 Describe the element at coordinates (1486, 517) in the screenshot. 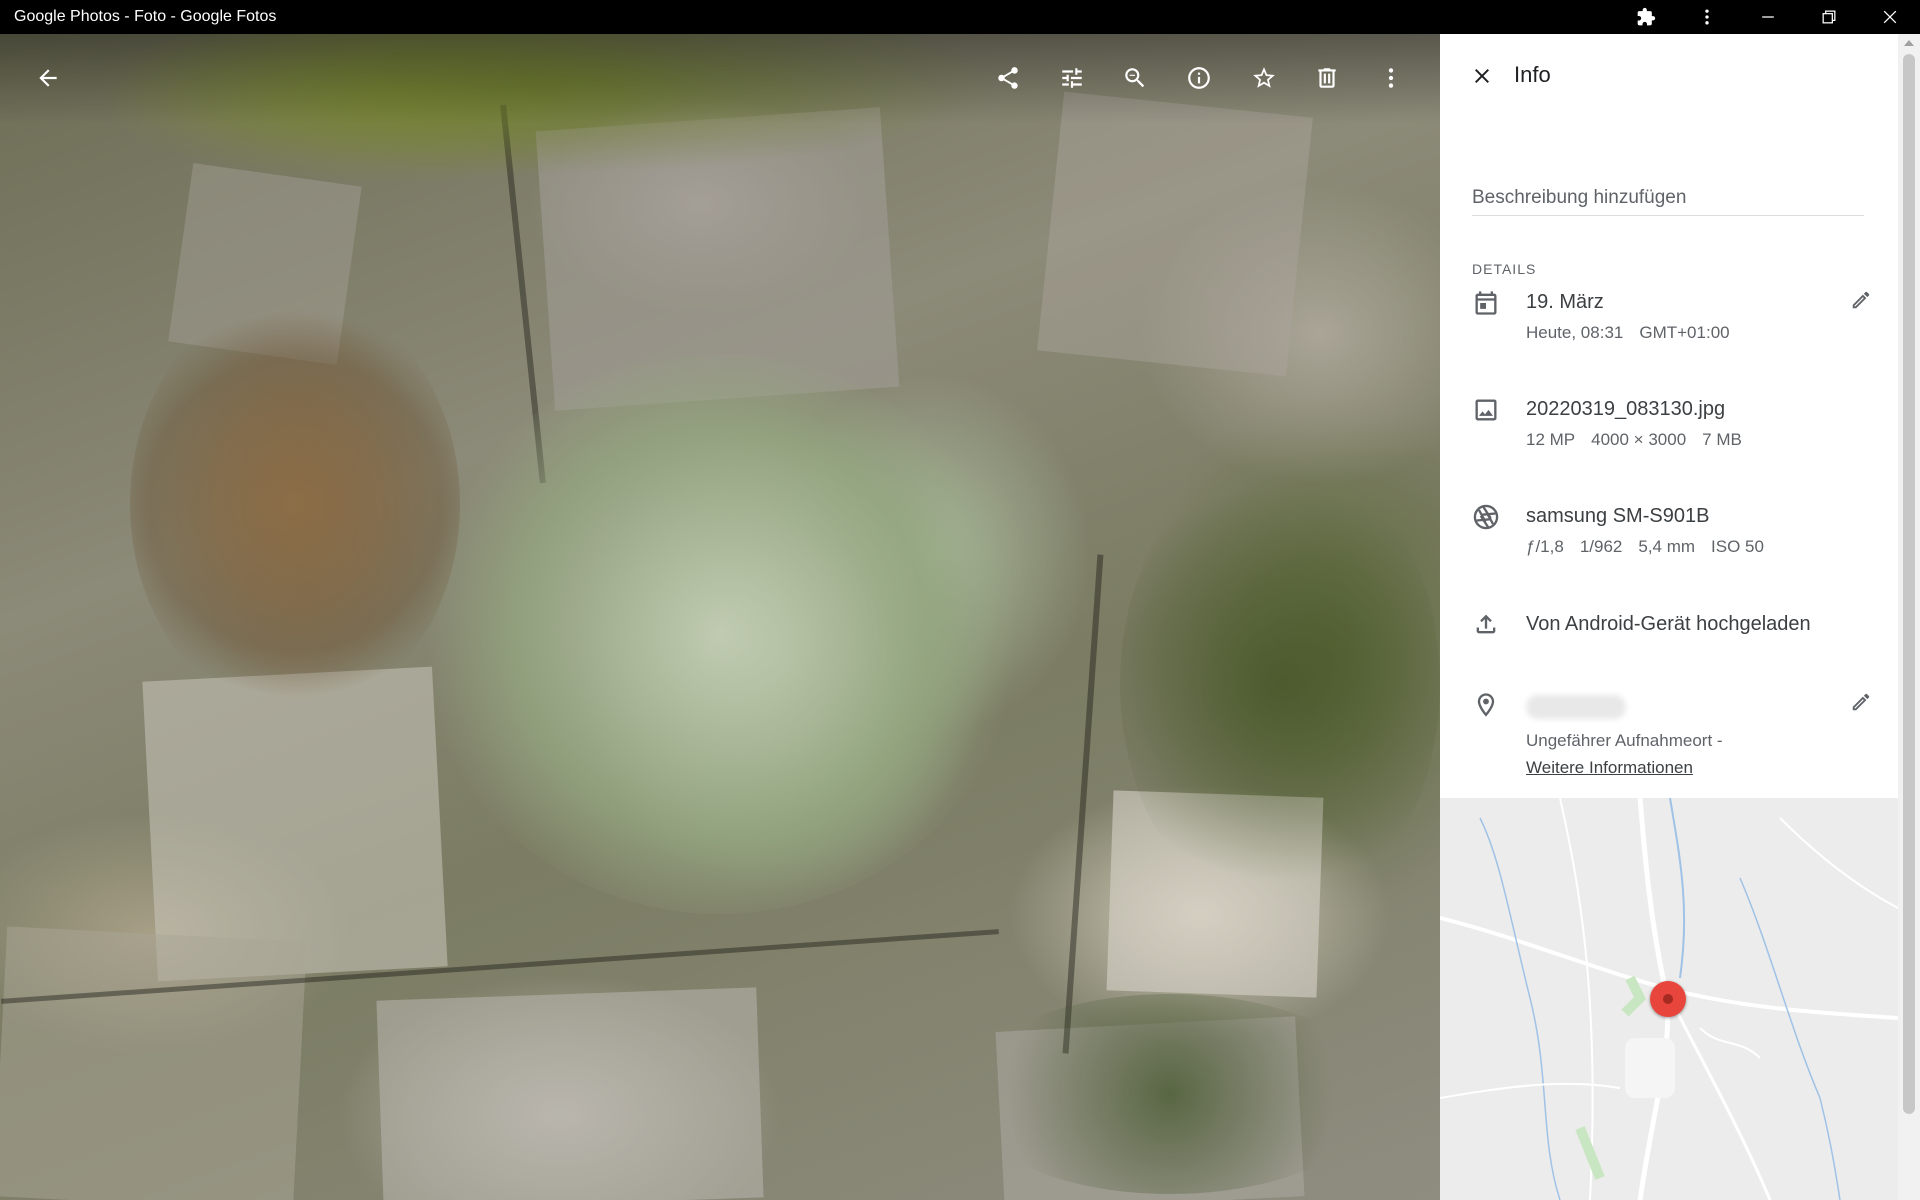

I see `camera-iris-icon` at that location.